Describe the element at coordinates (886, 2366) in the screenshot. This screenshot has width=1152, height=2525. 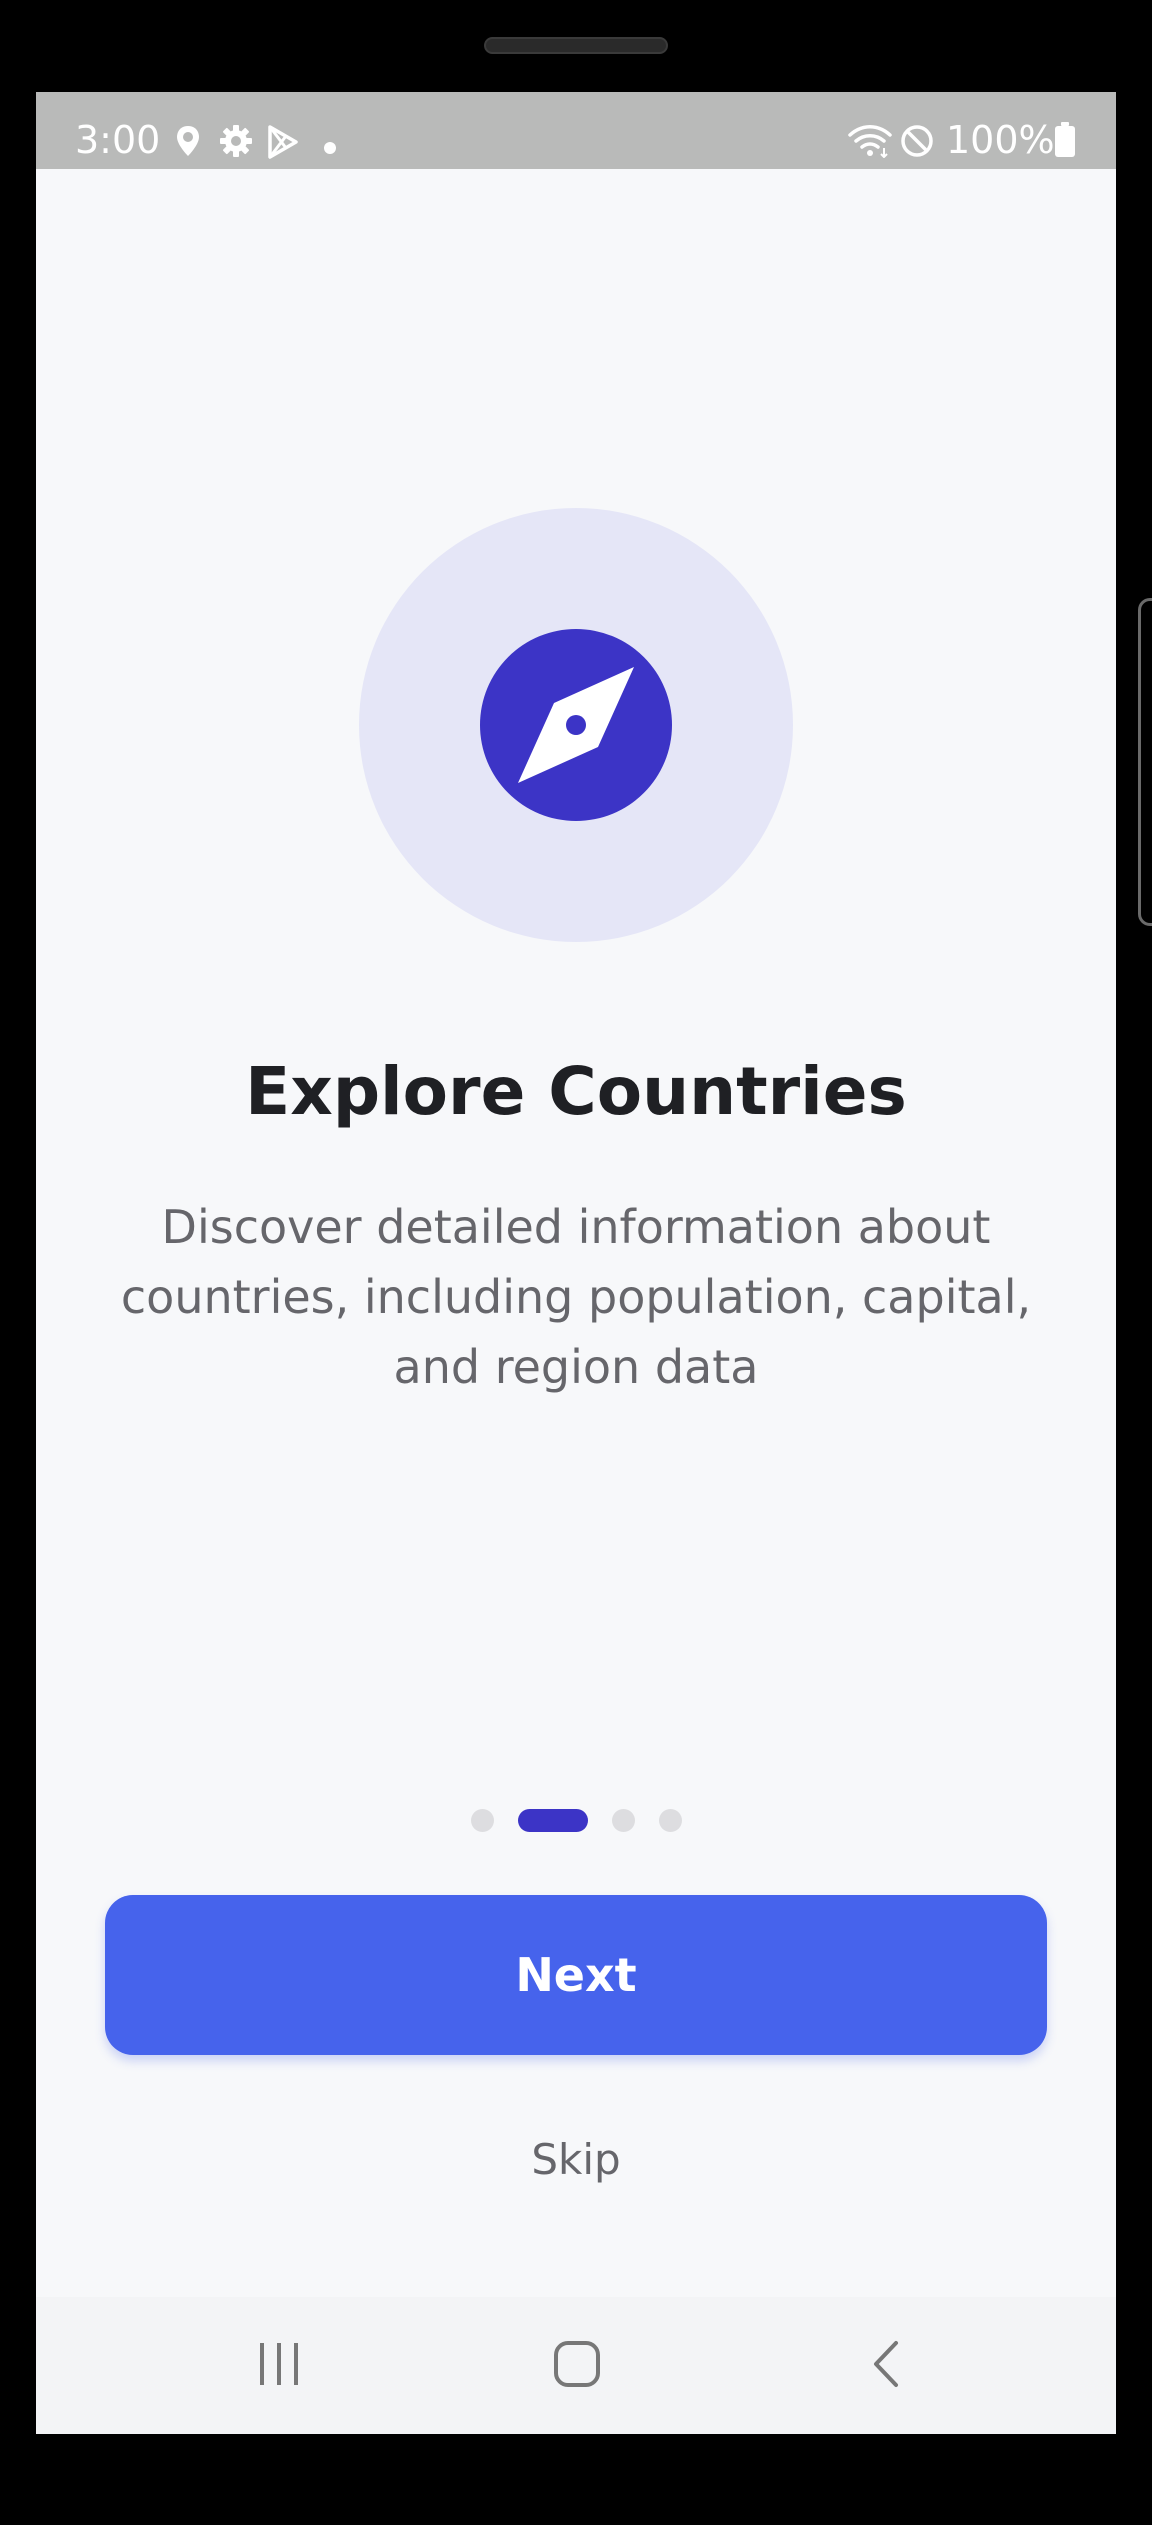
I see `back-icon` at that location.